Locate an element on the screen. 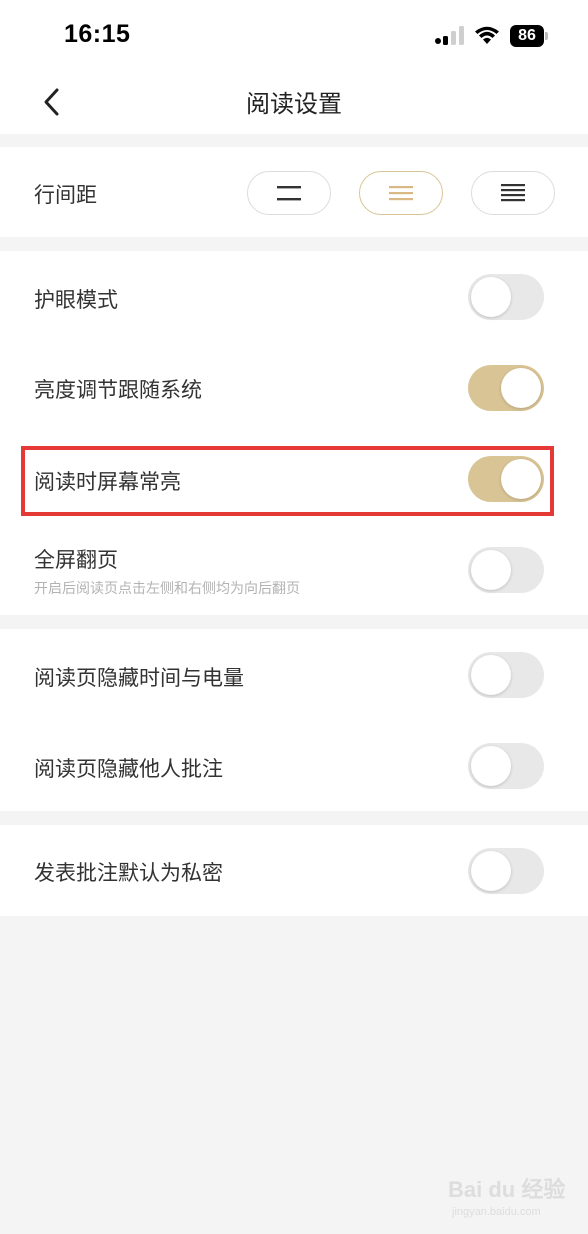 The image size is (588, 1234). watermark-logo: Bai du 经验 is located at coordinates (507, 1189).